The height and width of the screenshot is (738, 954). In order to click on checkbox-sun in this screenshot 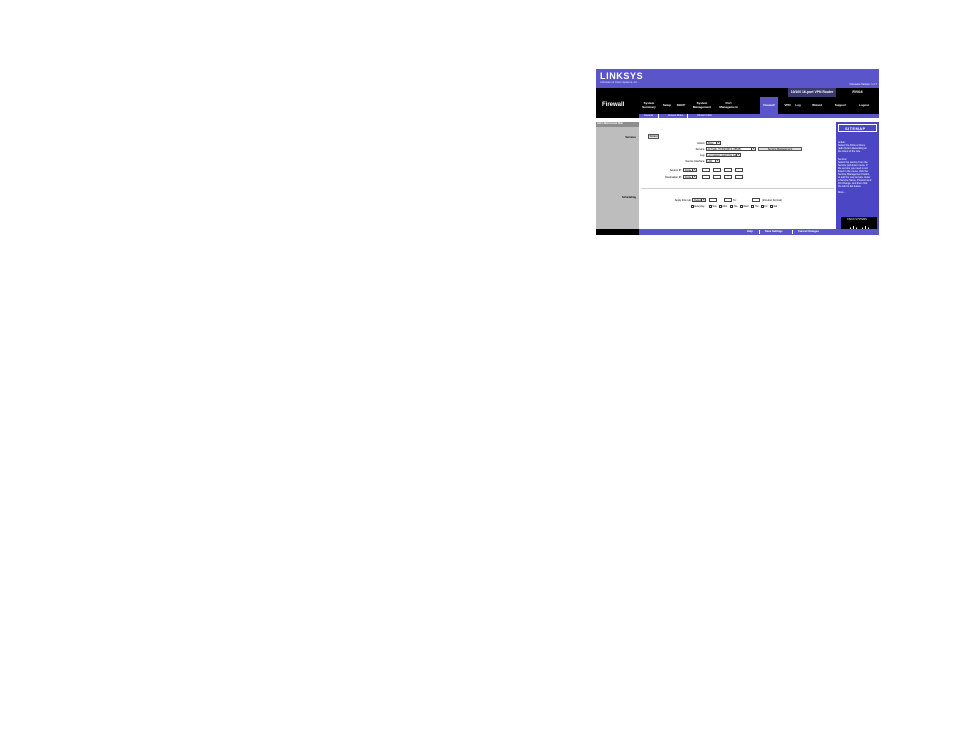, I will do `click(710, 206)`.